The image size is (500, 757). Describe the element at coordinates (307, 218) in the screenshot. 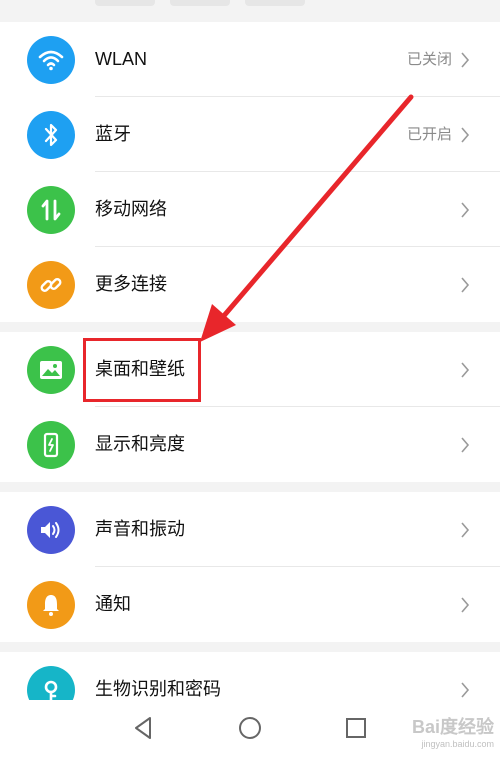

I see `annotation-arrow` at that location.